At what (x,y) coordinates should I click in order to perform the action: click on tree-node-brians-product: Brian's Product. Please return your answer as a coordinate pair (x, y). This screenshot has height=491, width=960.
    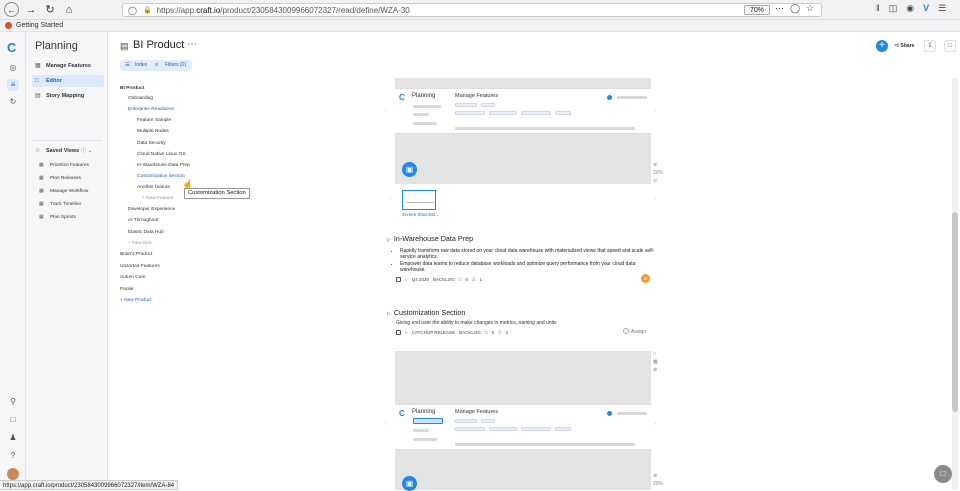
    Looking at the image, I should click on (136, 254).